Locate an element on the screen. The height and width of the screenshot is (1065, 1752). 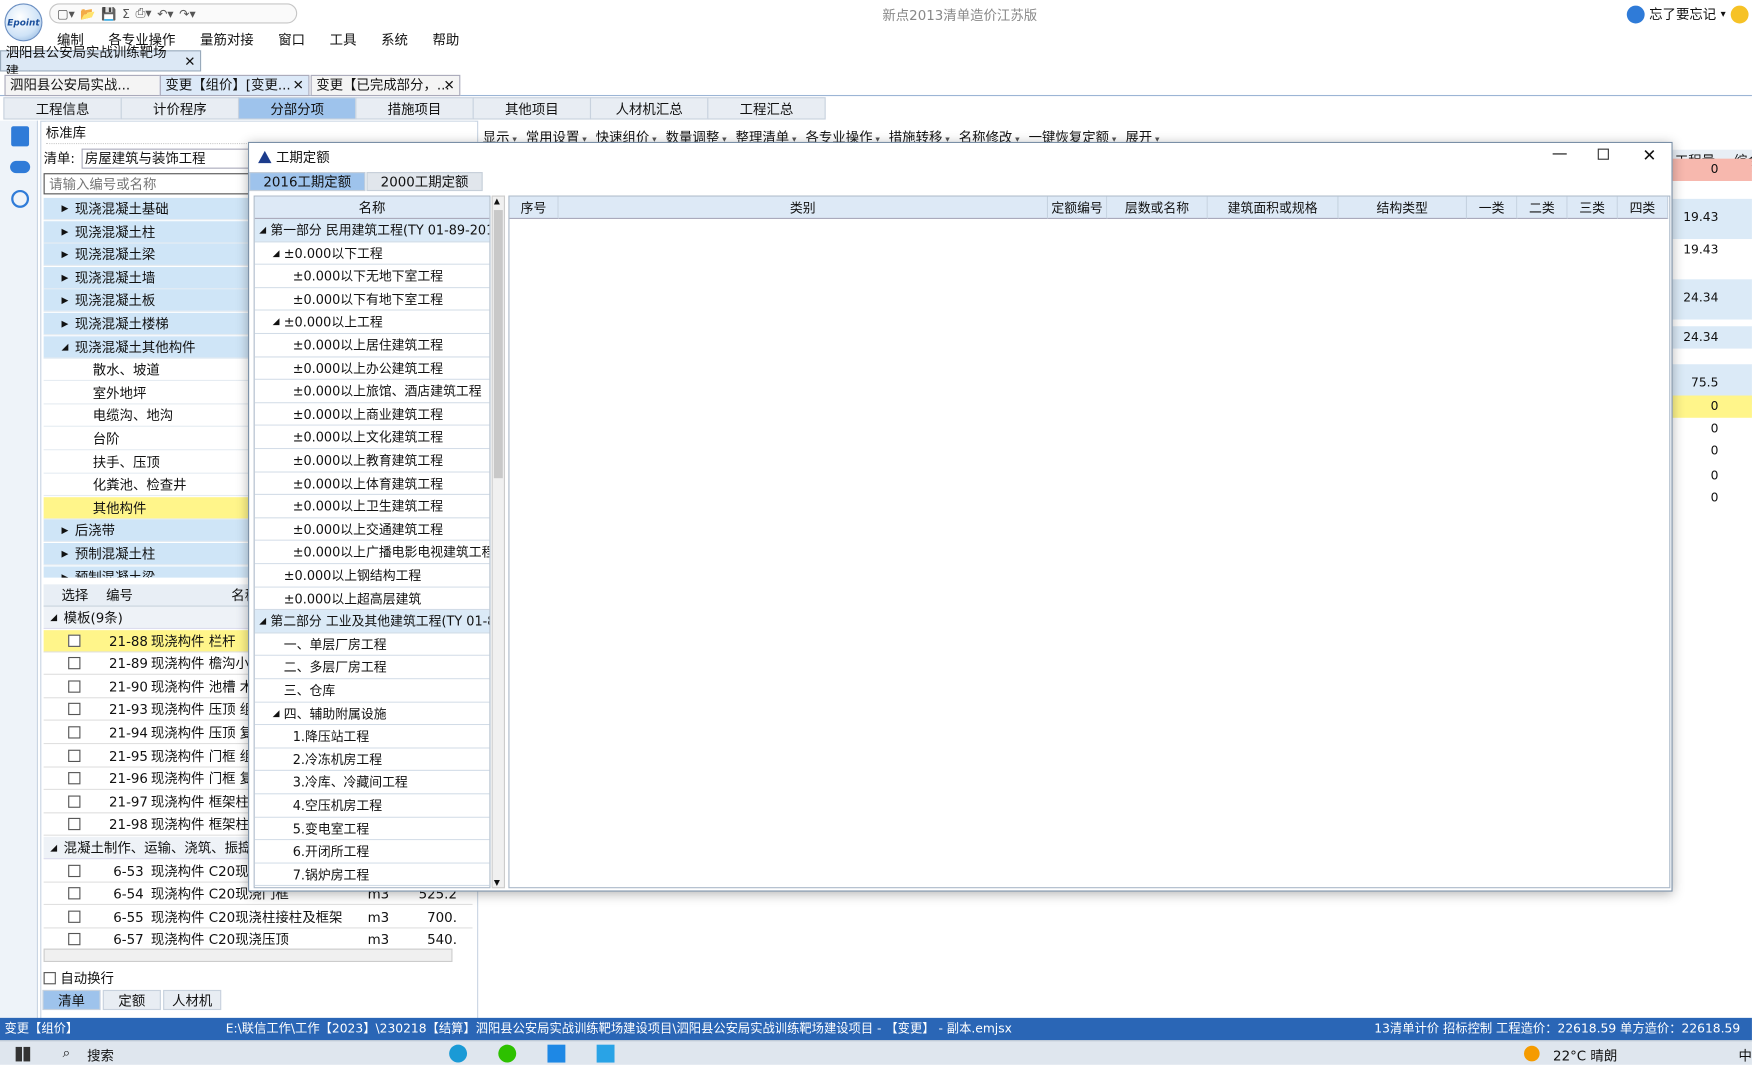
quota-tree-item: 5.变电室工程 is located at coordinates (372, 829).